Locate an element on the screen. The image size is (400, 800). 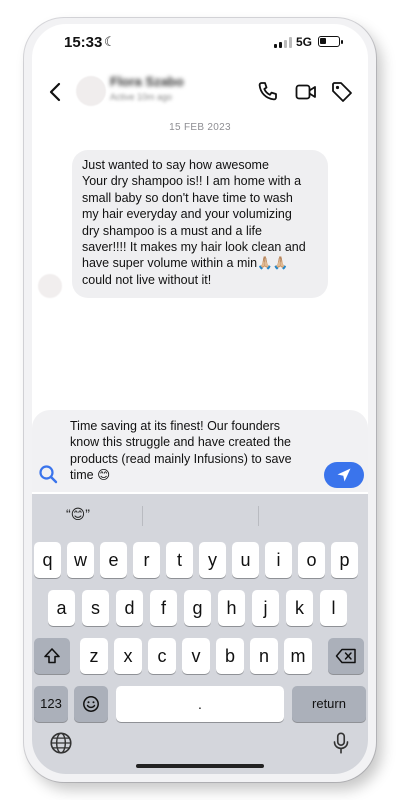
key-s: s is located at coordinates (95, 608).